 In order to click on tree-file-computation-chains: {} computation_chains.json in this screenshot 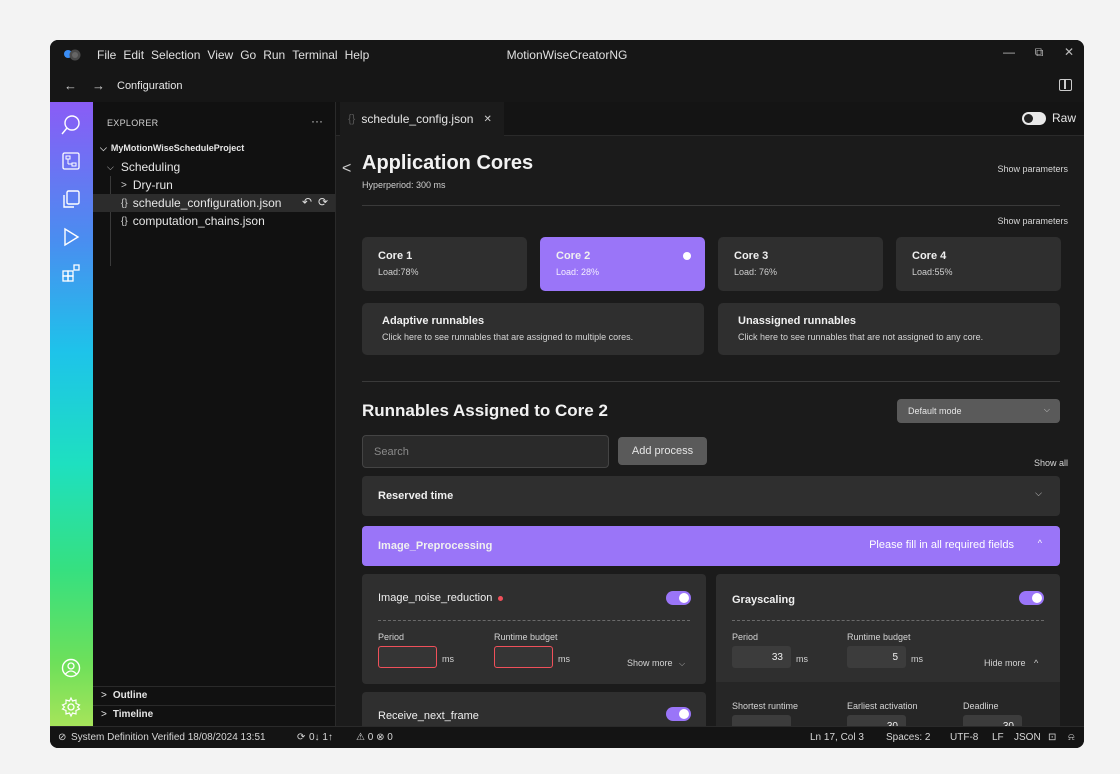, I will do `click(214, 221)`.